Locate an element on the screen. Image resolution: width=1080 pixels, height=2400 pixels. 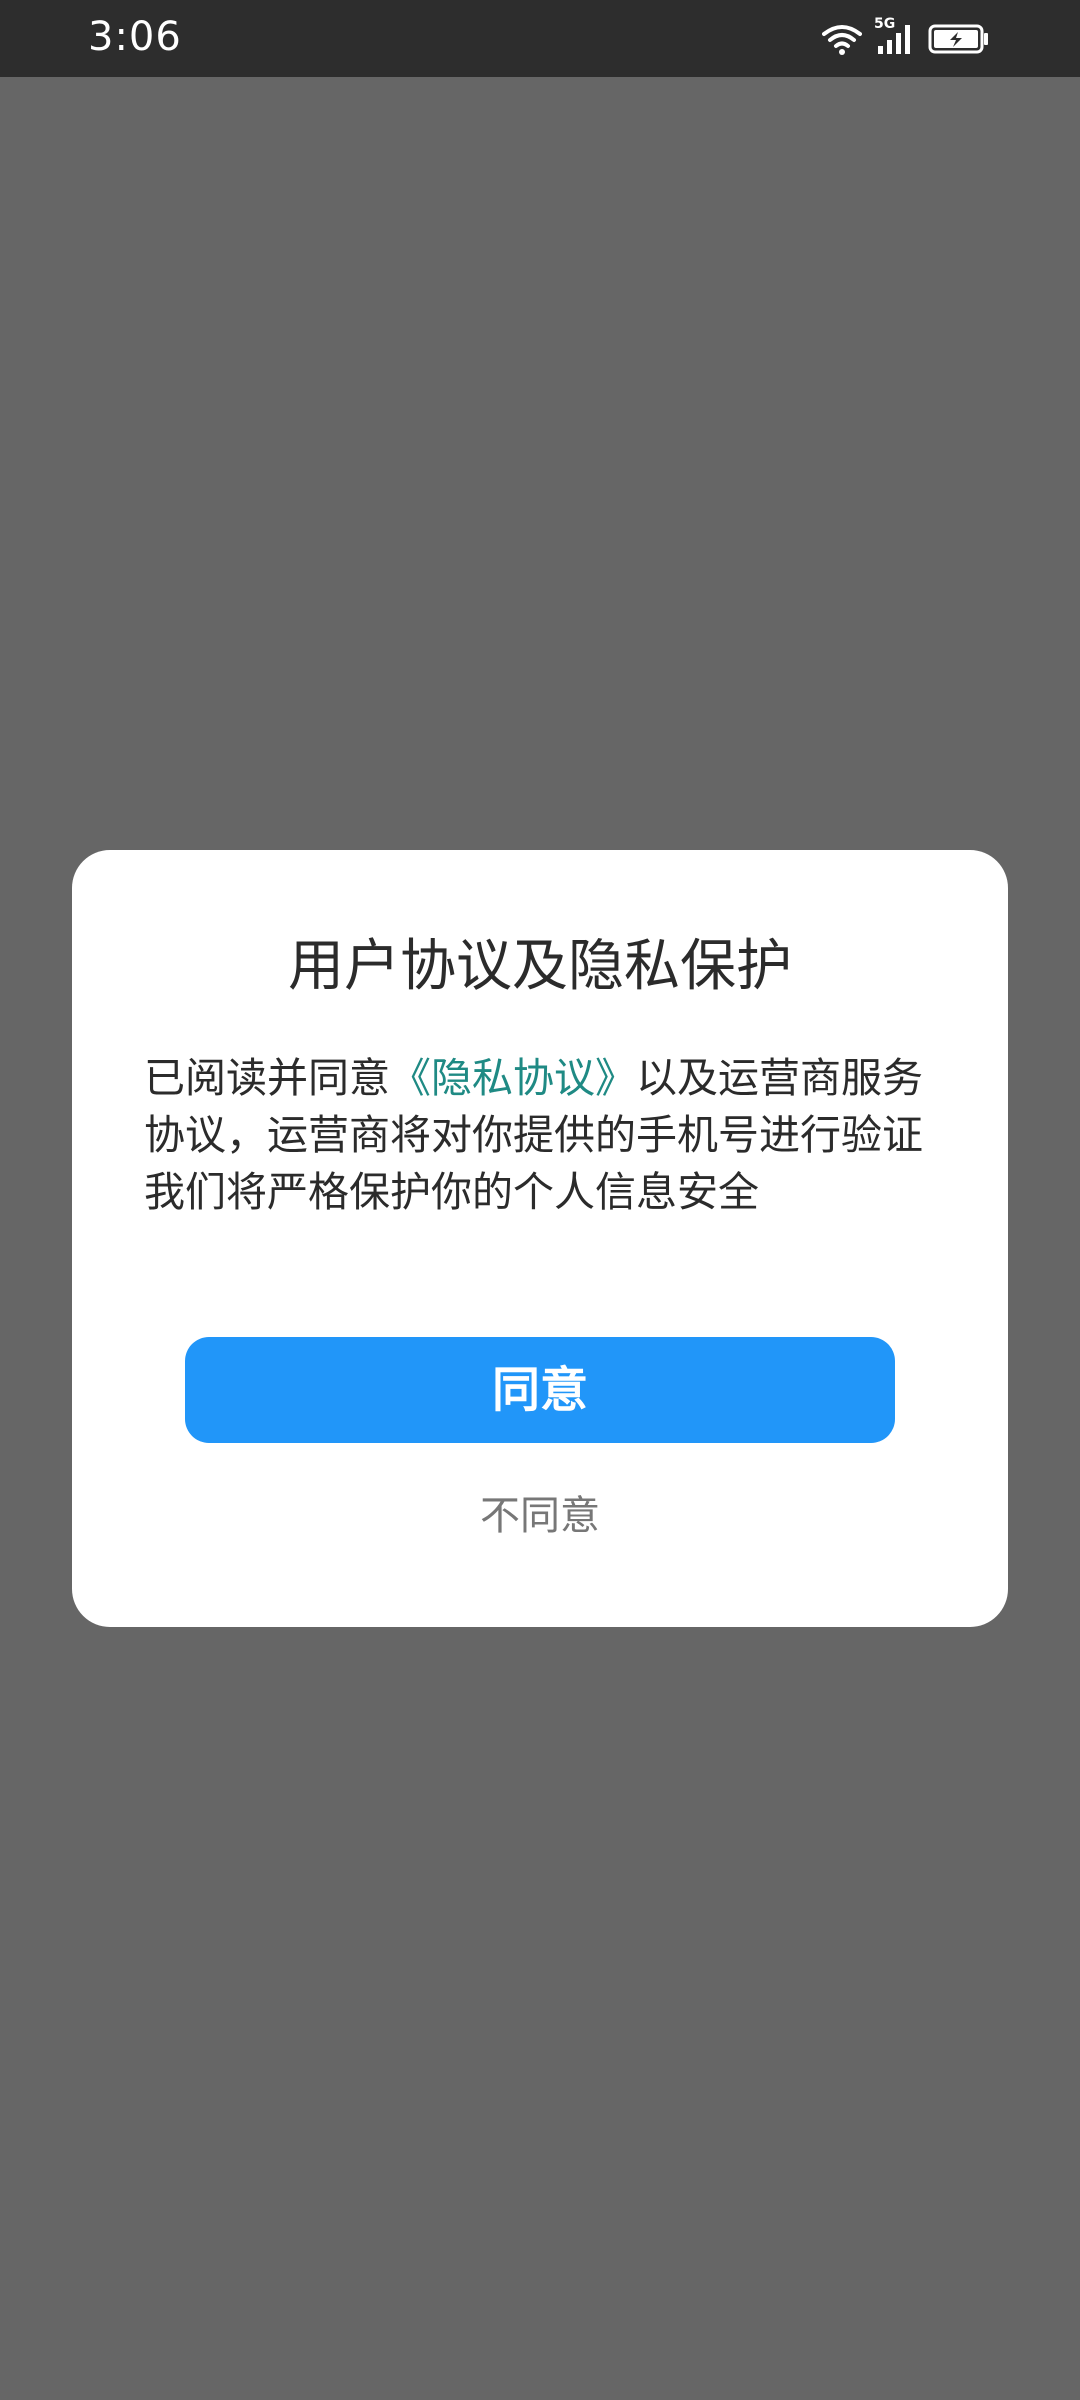
privacy-protection-statement: 我们将严格保护你的个人信息安全 is located at coordinates (451, 1192).